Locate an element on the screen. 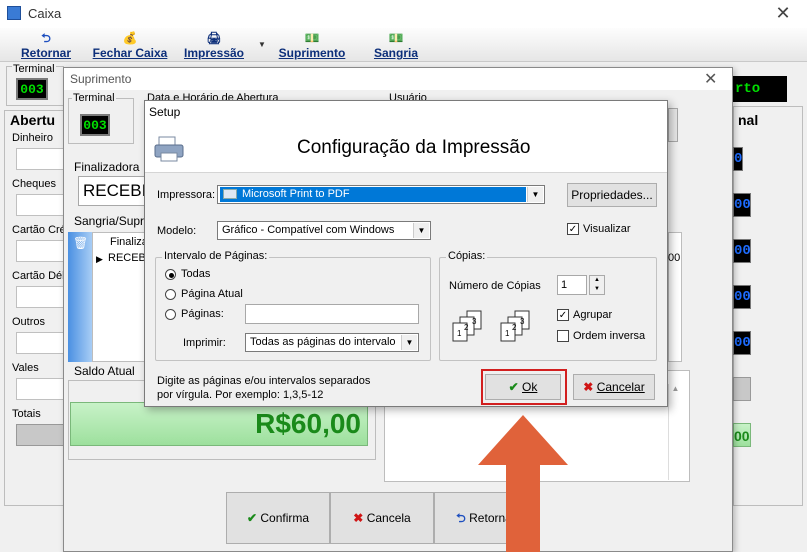 The image size is (807, 552). confirma-button: ✔ Confirma is located at coordinates (278, 518).